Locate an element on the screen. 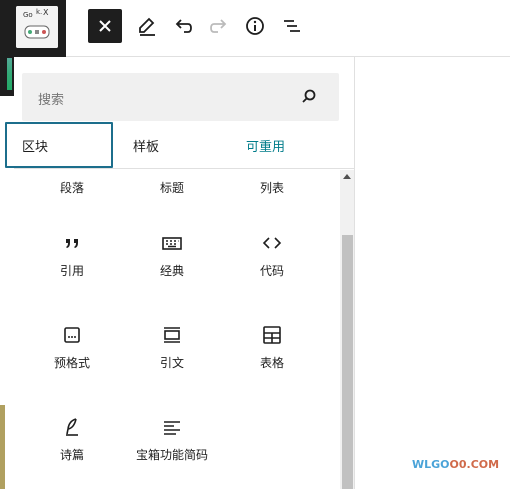 This screenshot has width=510, height=489. redo-icon is located at coordinates (218, 26).